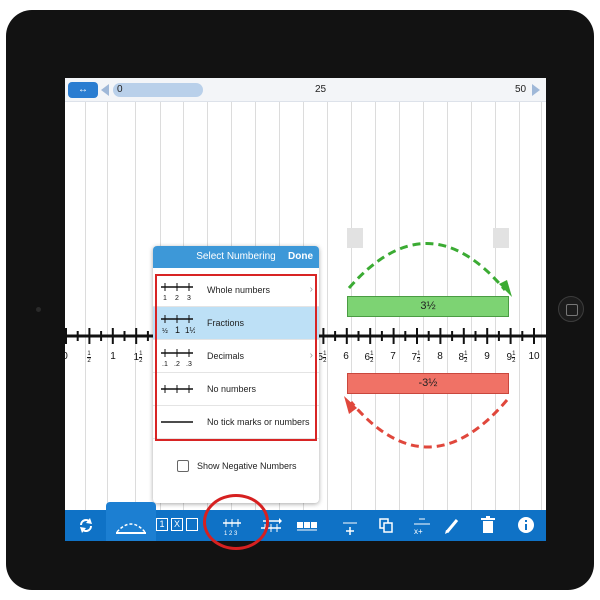  Describe the element at coordinates (369, 357) in the screenshot. I see `tick-label: 612` at that location.